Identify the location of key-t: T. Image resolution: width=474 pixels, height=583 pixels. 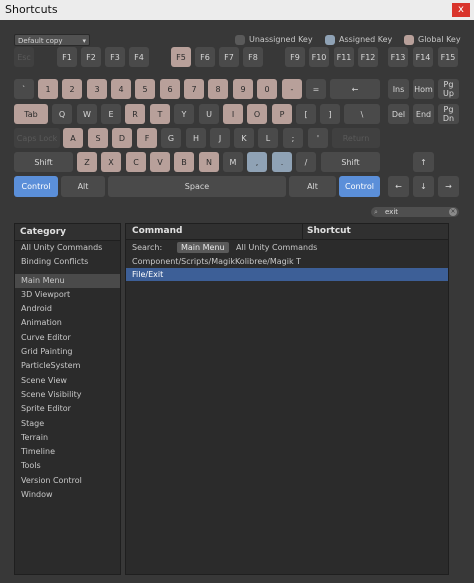
(160, 114).